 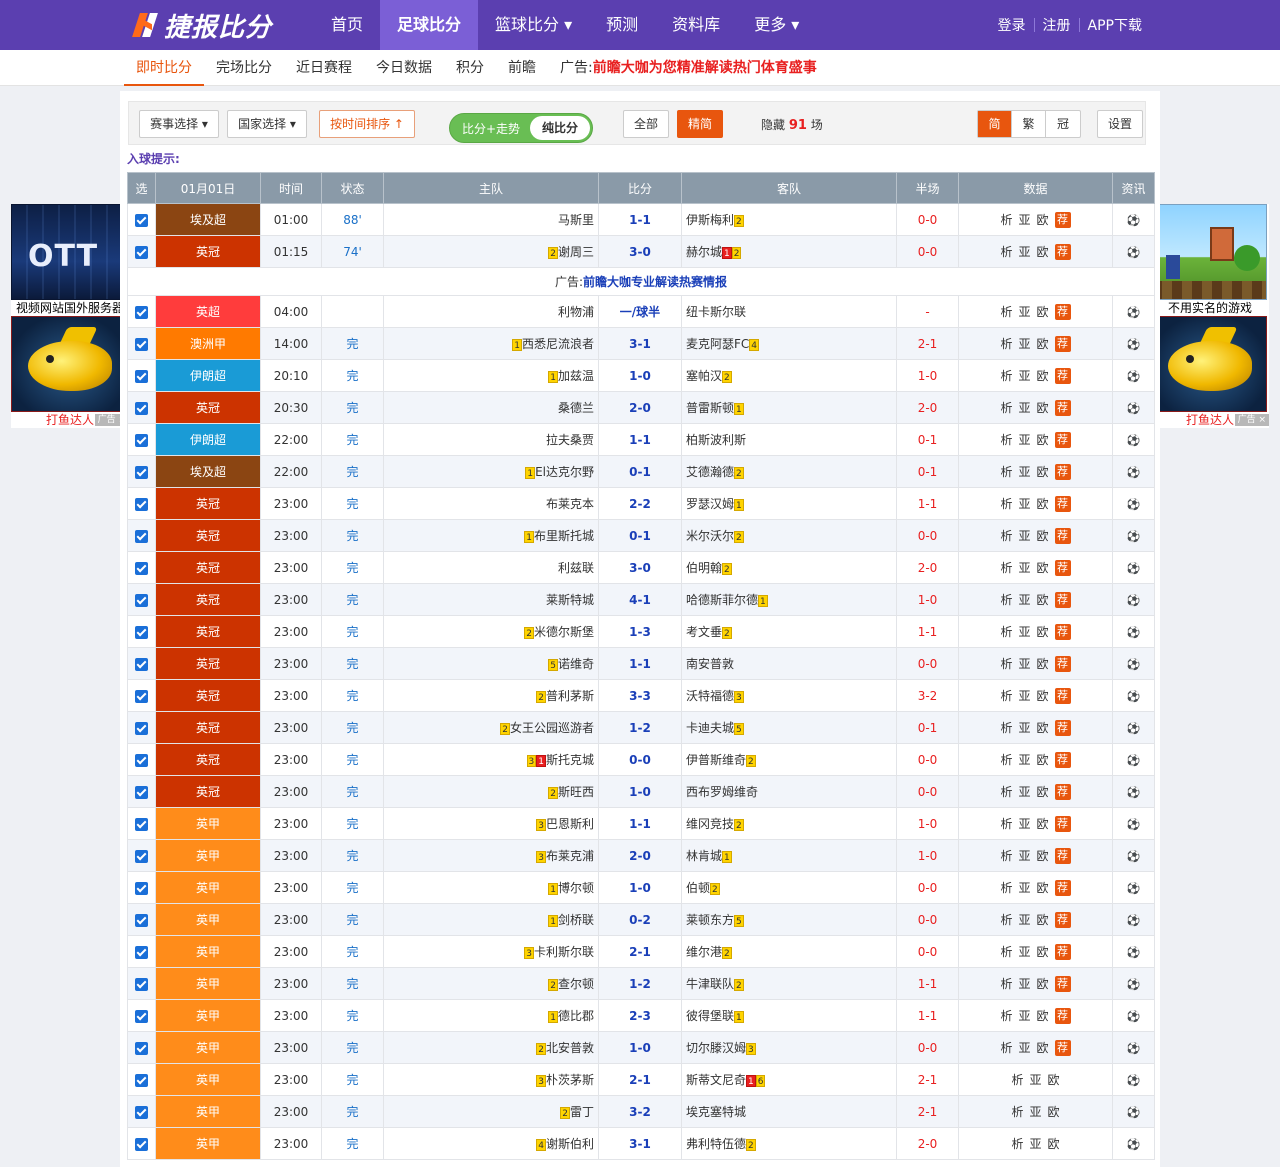 What do you see at coordinates (641, 1143) in the screenshot?
I see `match-row: 英甲 23:00 完 4 谢斯伯利 3-1 弗利特伍德 2 2-0 析亚欧 ⚽` at bounding box center [641, 1143].